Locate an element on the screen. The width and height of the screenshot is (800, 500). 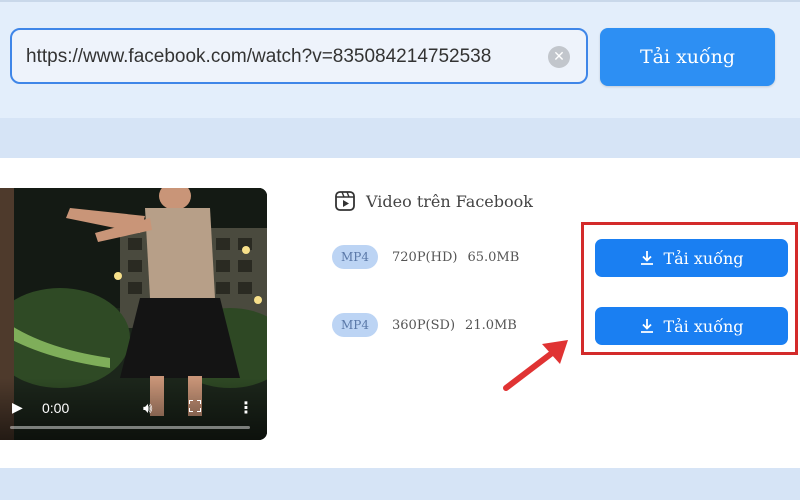
download-360p-button: Tải xuống is located at coordinates (691, 326).